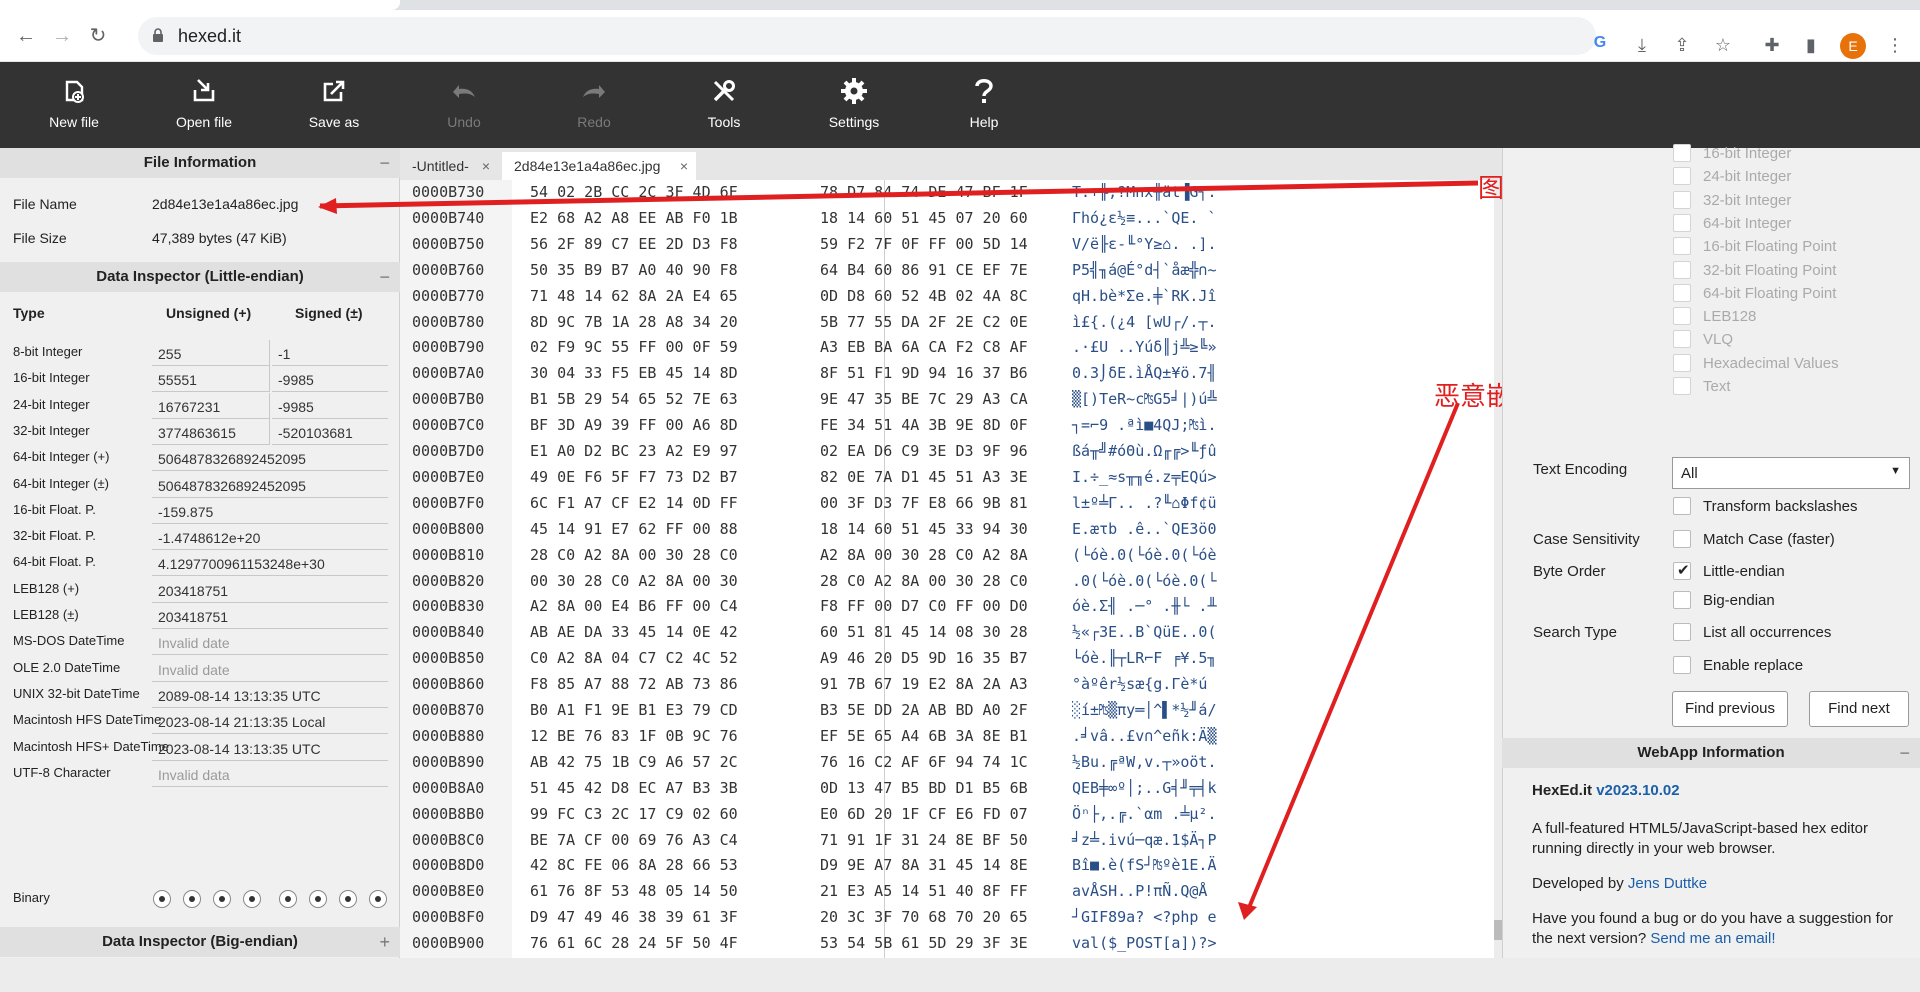 Image resolution: width=1920 pixels, height=992 pixels. What do you see at coordinates (634, 425) in the screenshot?
I see `hex-bytes-left: BF 3D A9 39 FF 00 A6 8D` at bounding box center [634, 425].